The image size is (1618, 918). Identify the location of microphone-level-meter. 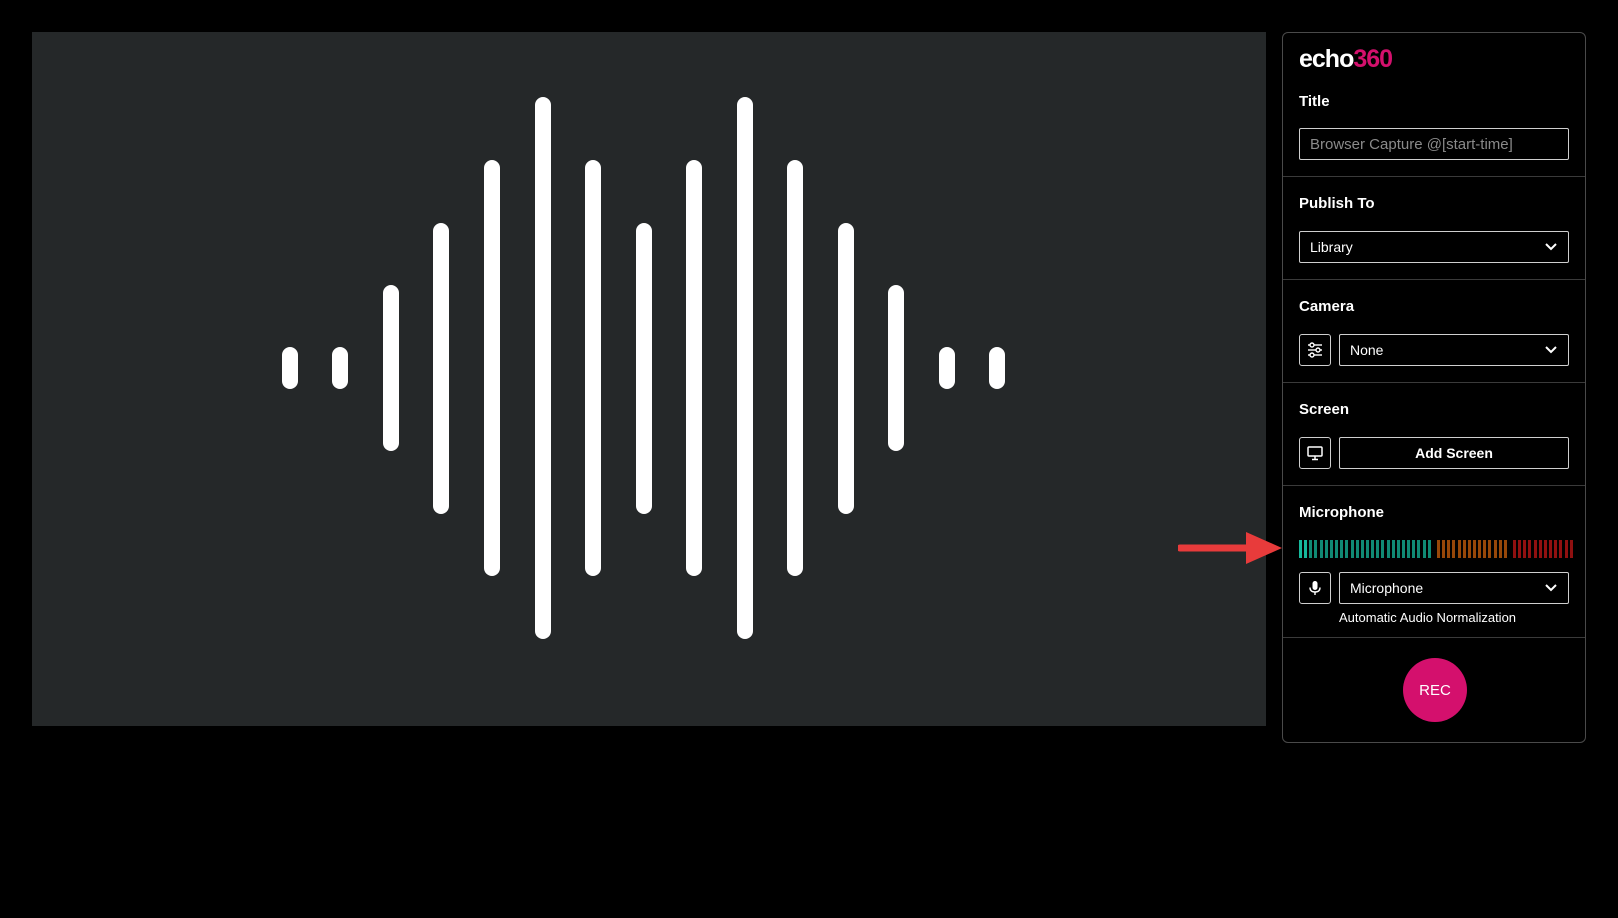
(1436, 549).